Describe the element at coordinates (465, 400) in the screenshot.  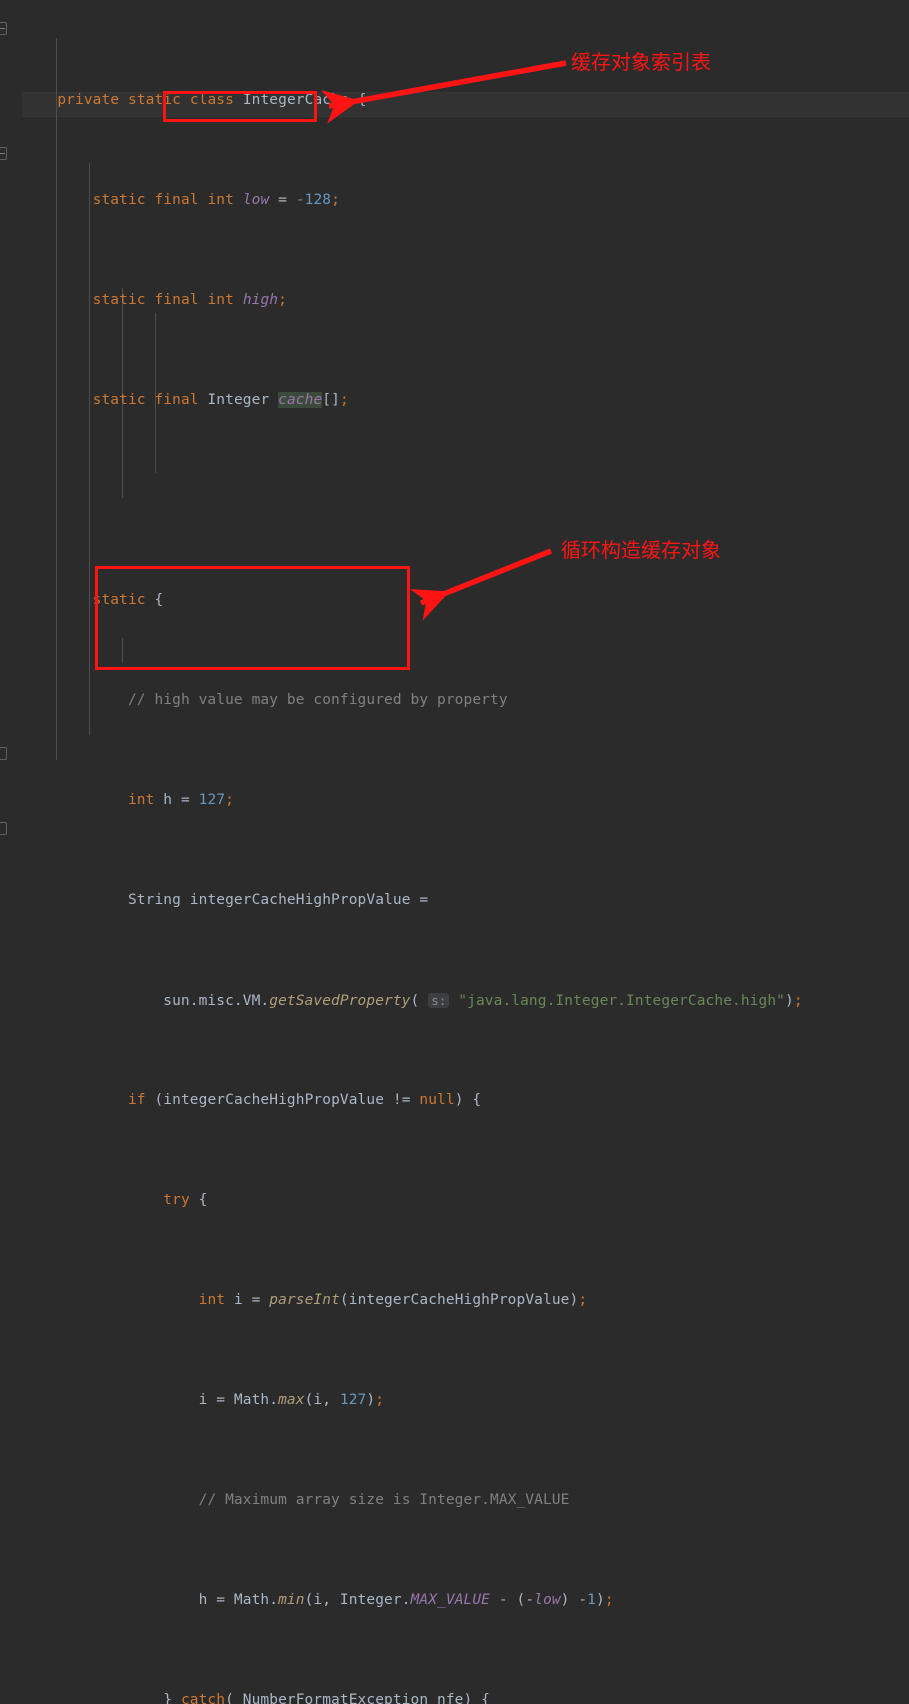
I see `code-line-cache-declaration: static final Integer cache[];` at that location.